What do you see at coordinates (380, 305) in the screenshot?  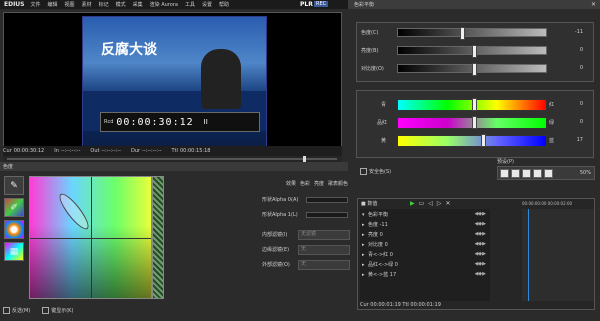 I see `kf-cur: Cur 00:00:01:19` at bounding box center [380, 305].